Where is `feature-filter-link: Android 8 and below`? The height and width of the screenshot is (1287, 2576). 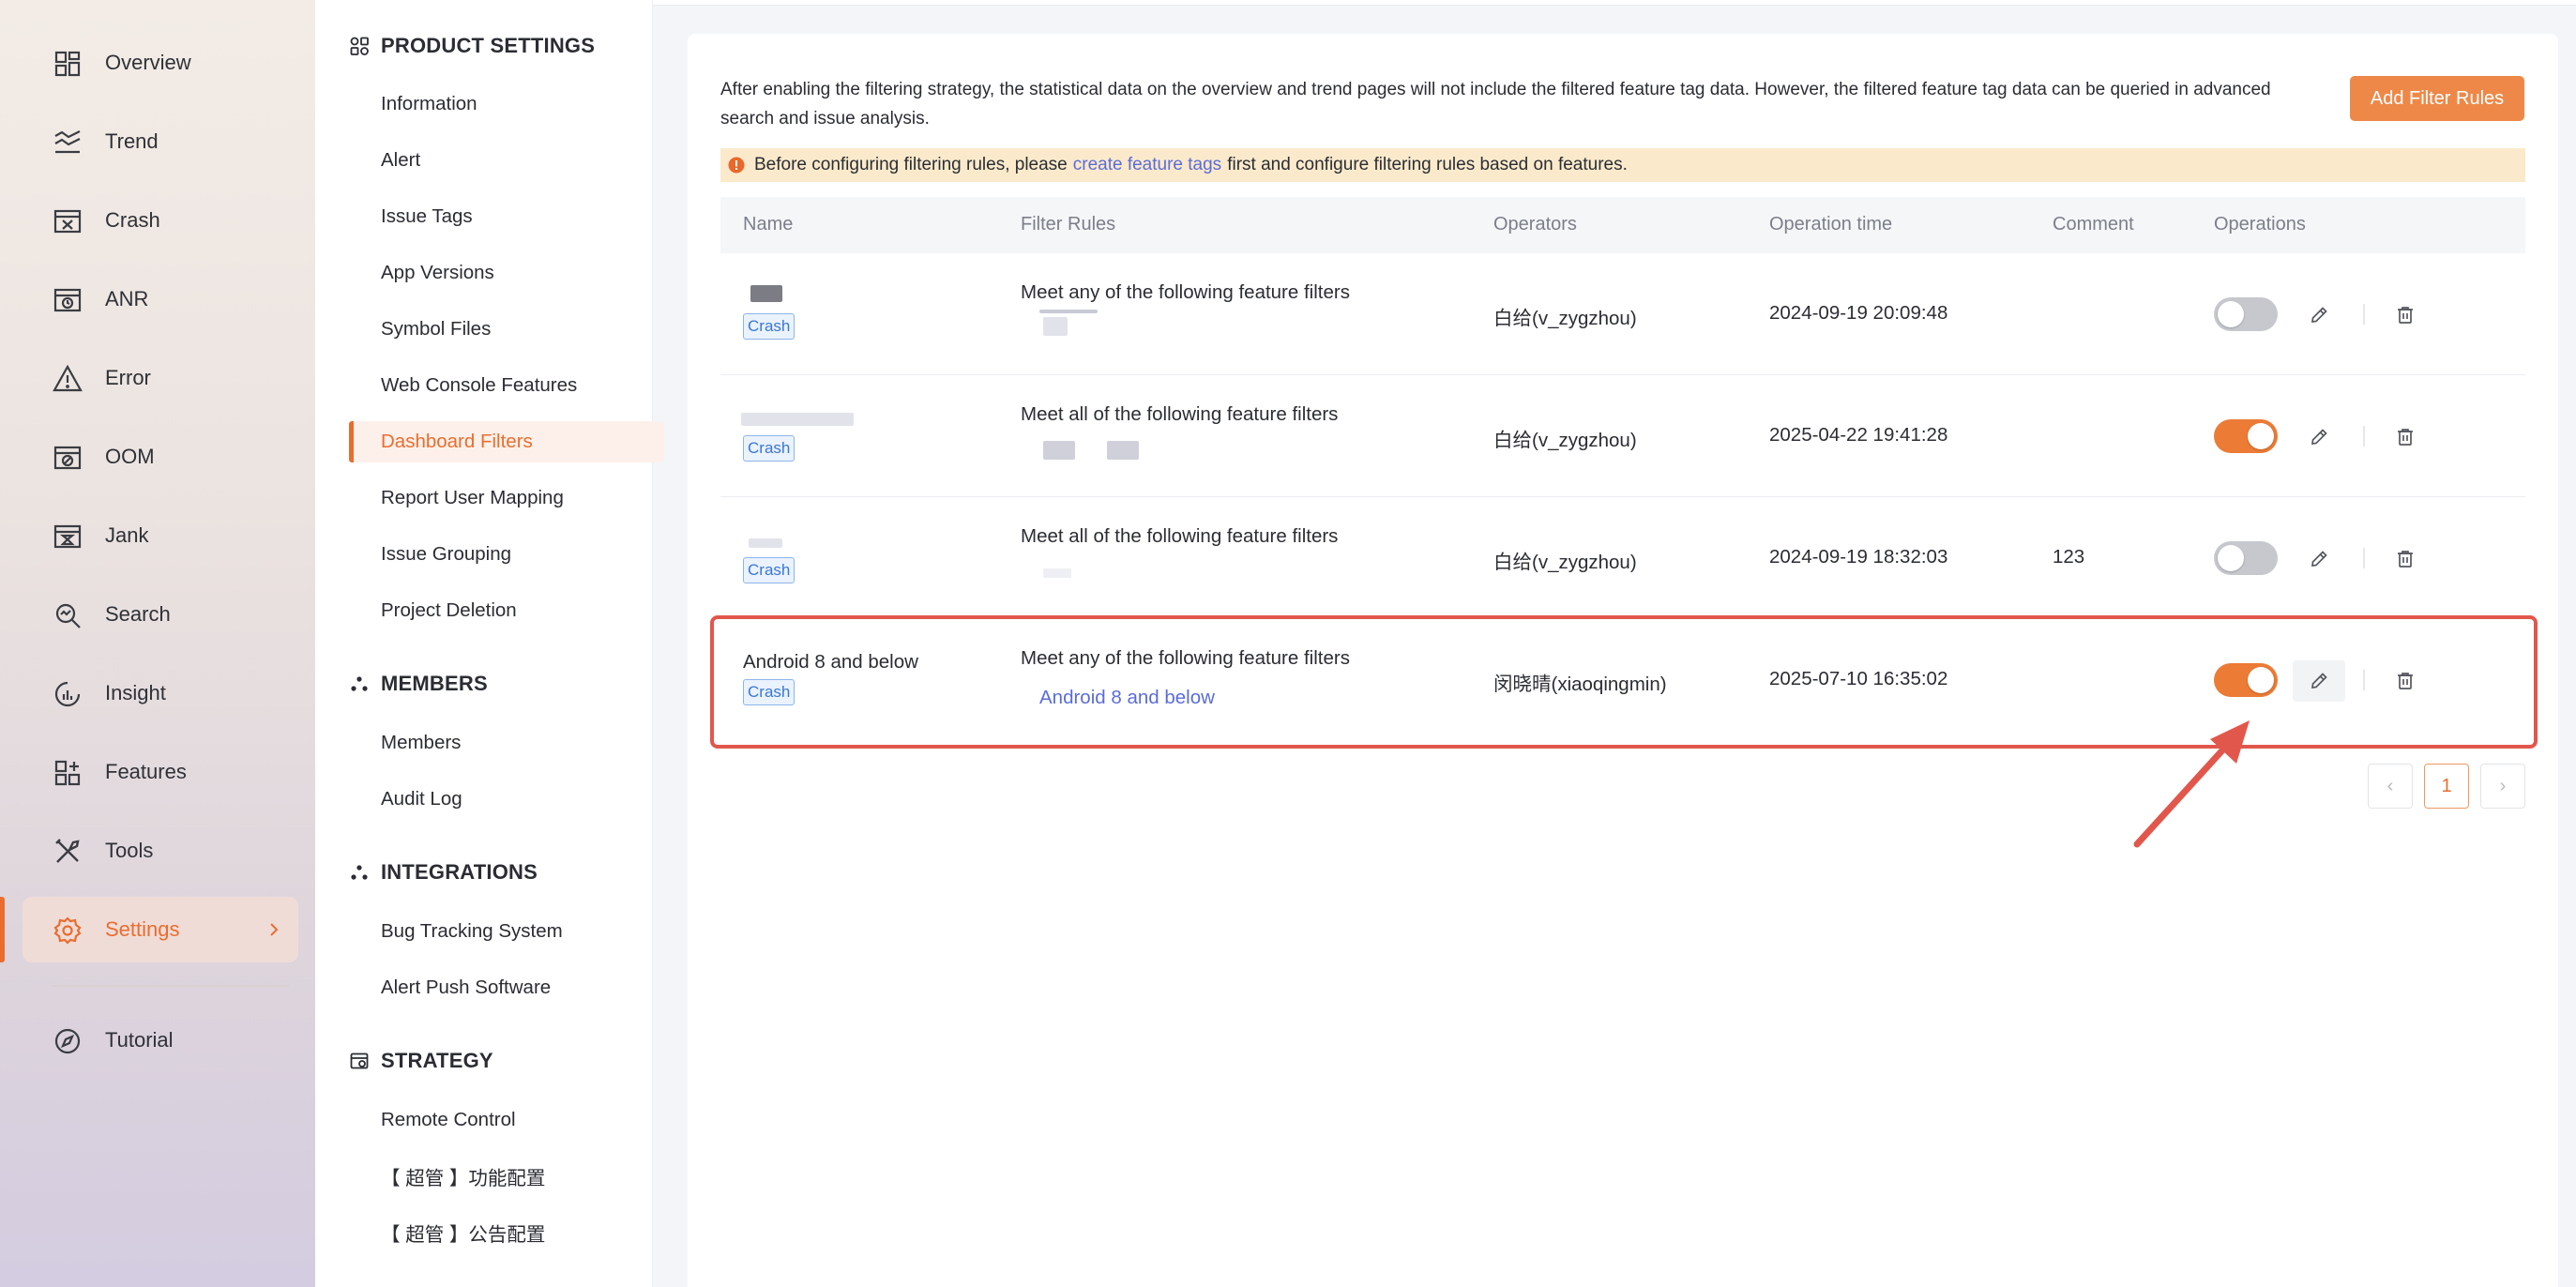
feature-filter-link: Android 8 and below is located at coordinates (1127, 698).